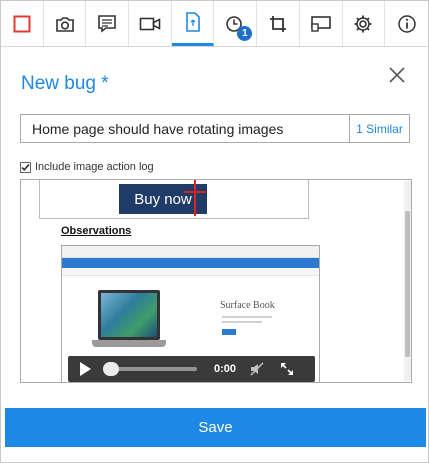  What do you see at coordinates (150, 369) in the screenshot?
I see `video-seek-bar` at bounding box center [150, 369].